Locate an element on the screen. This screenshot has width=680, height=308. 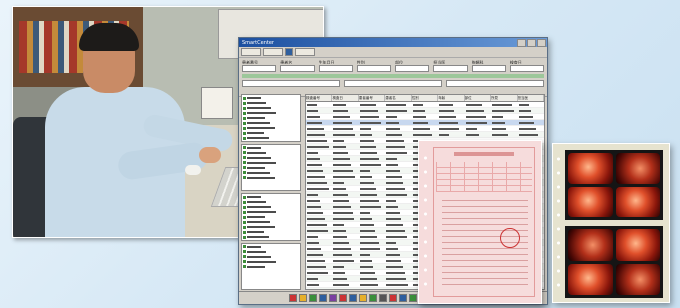
endoscopy-image is located at coordinates (590, 201).